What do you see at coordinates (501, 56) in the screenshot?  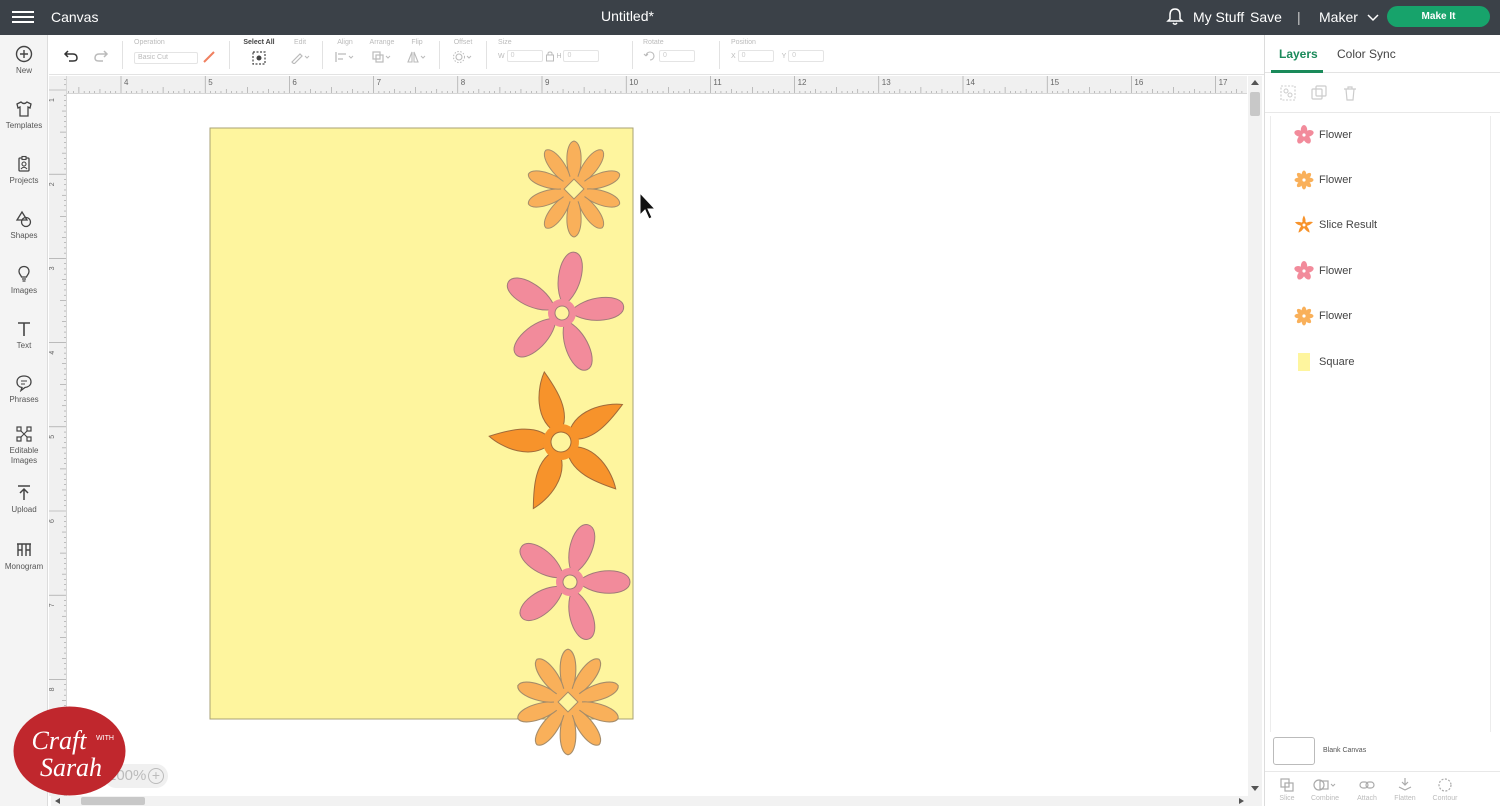 I see `width-label: W` at bounding box center [501, 56].